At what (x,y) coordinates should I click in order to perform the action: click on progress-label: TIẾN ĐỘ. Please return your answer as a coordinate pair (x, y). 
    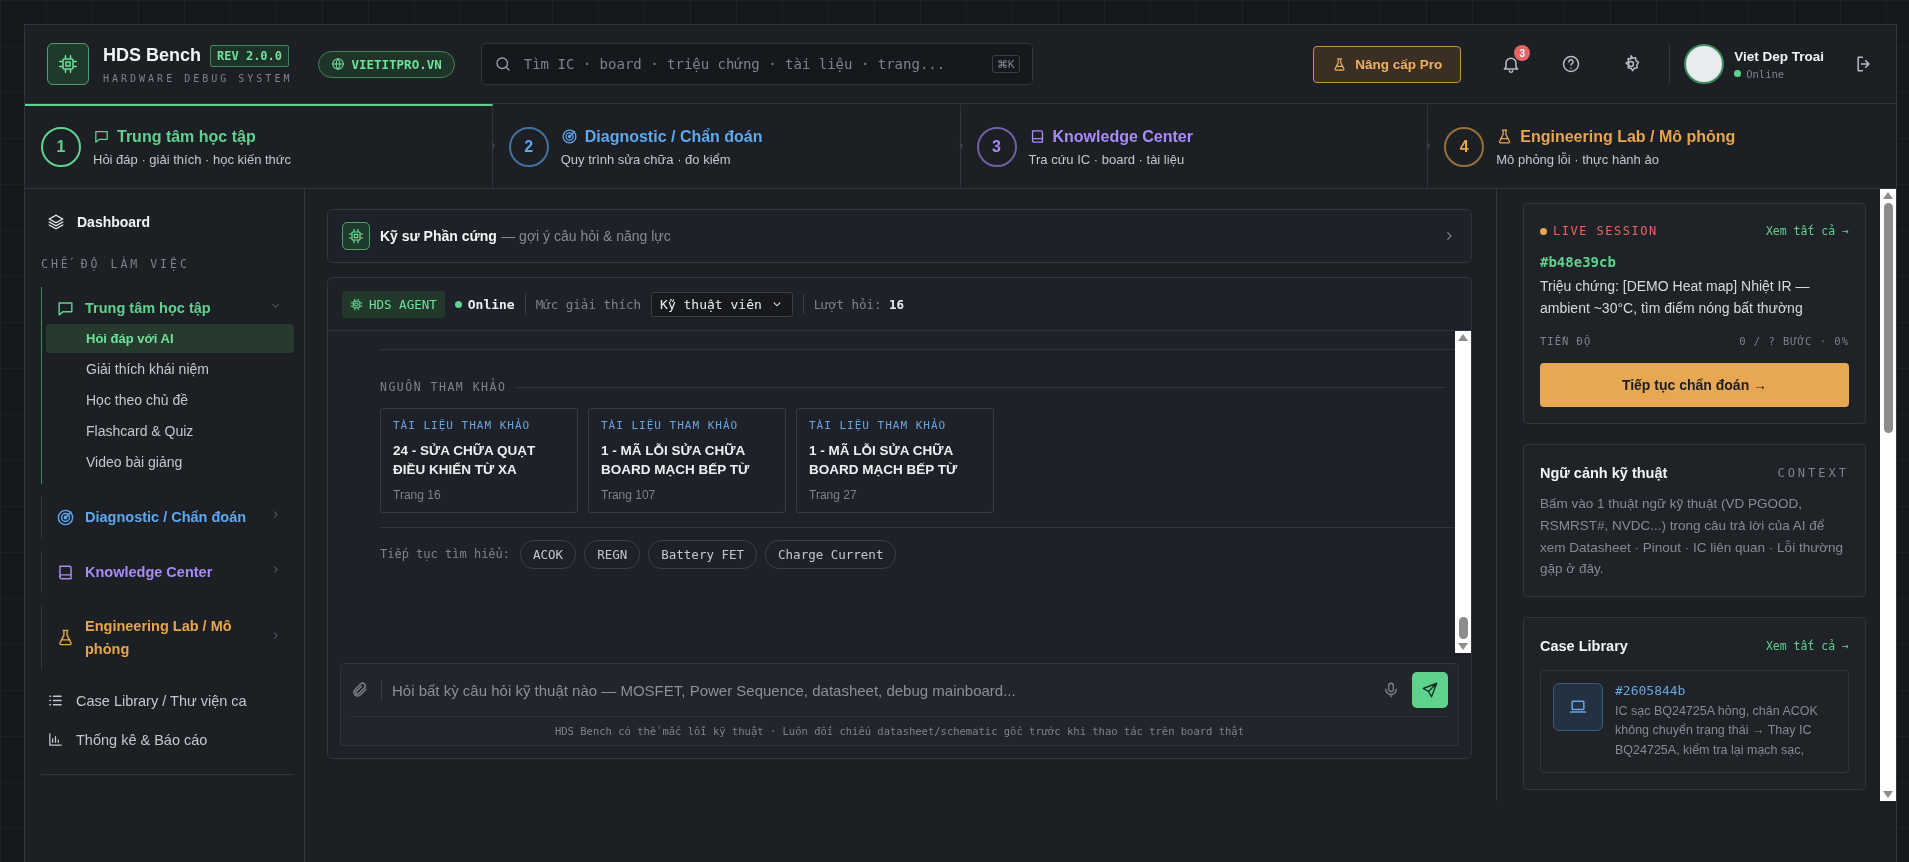
    Looking at the image, I should click on (1566, 341).